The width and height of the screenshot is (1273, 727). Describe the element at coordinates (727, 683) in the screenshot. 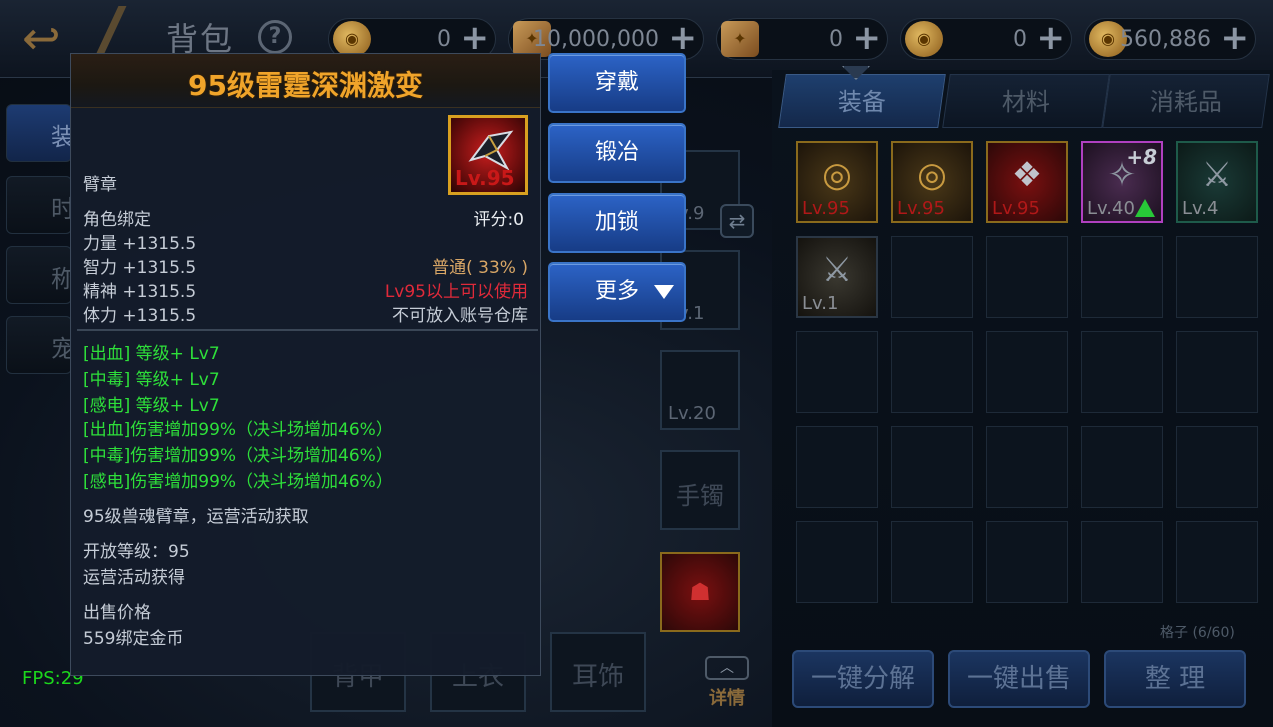

I see `detail-button: ︿ 详情` at that location.